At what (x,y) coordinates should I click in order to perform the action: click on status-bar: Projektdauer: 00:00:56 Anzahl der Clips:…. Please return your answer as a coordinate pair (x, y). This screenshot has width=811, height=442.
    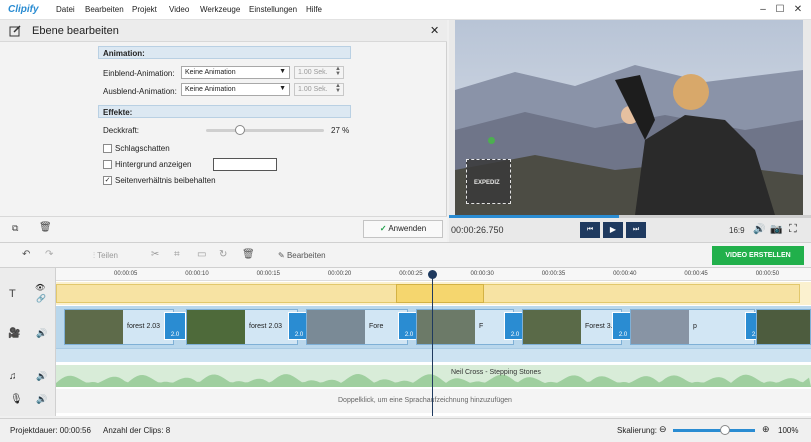
    Looking at the image, I should click on (405, 430).